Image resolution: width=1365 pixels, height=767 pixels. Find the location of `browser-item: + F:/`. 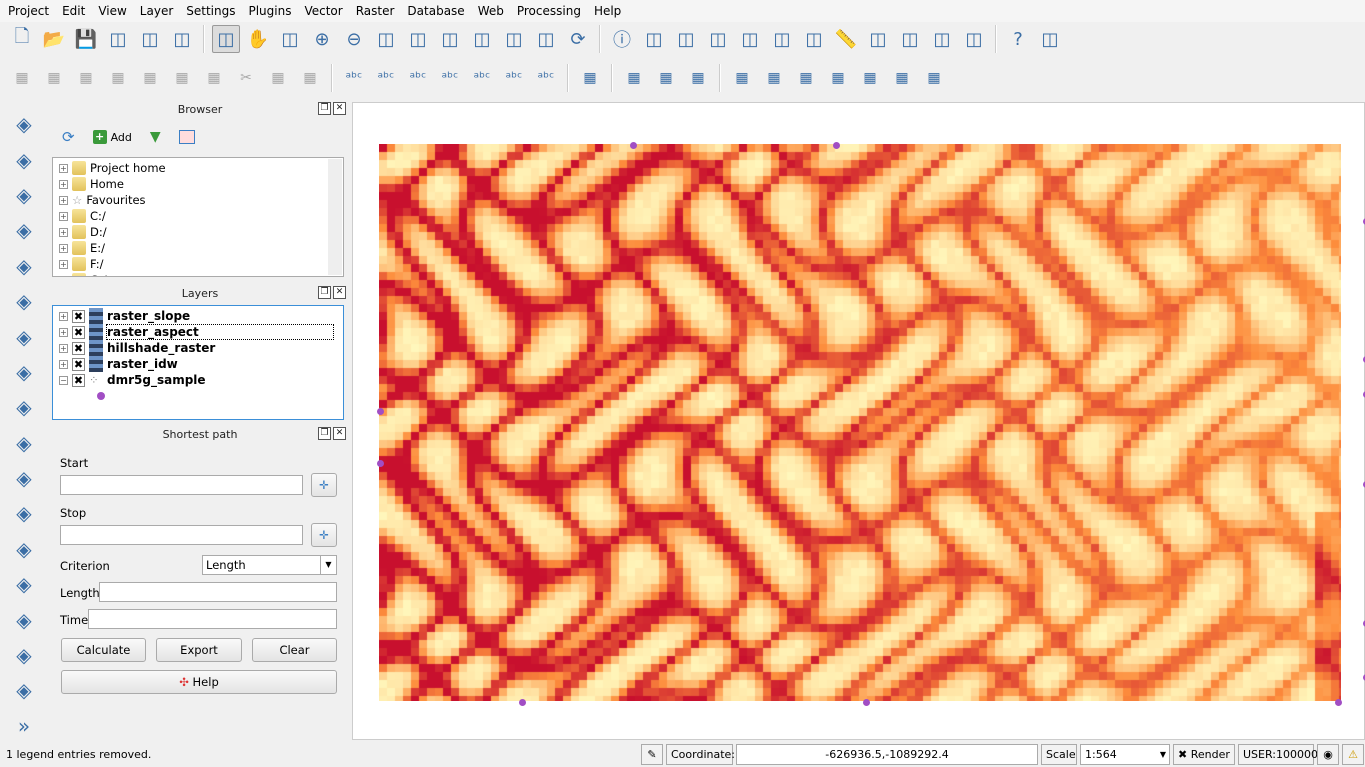

browser-item: + F:/ is located at coordinates (198, 264).